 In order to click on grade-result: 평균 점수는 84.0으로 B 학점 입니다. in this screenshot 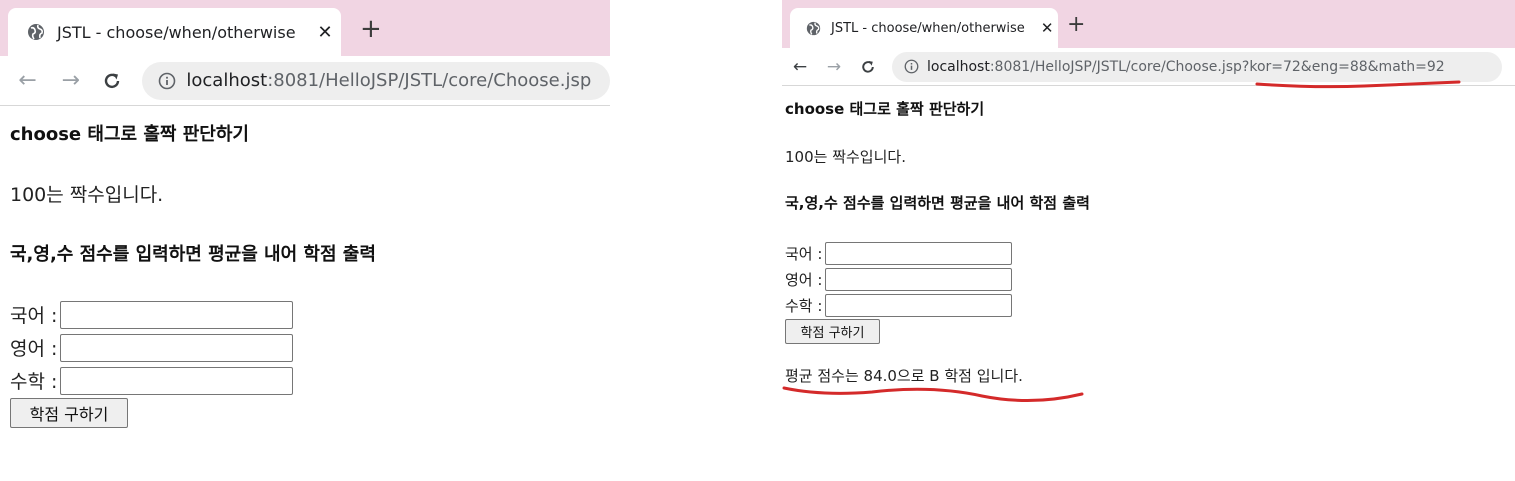, I will do `click(904, 376)`.